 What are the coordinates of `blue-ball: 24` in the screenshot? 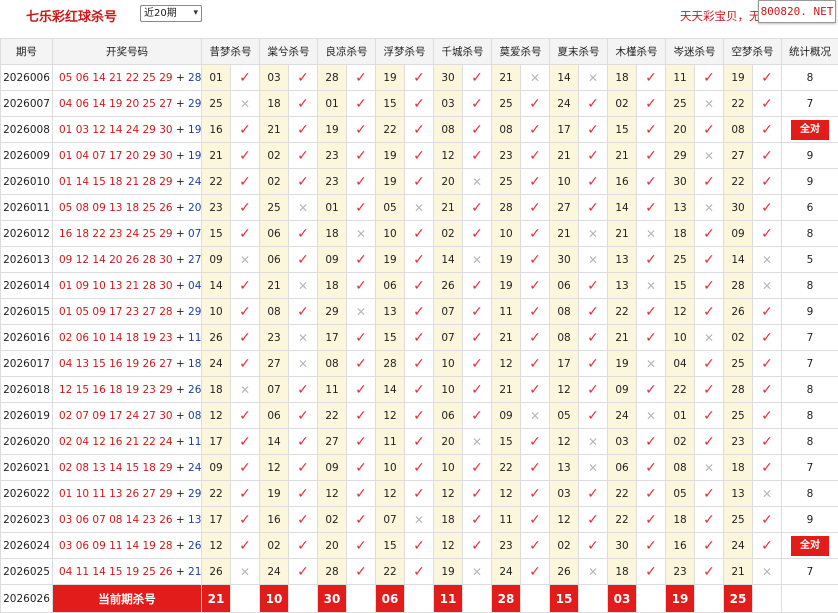 It's located at (194, 182).